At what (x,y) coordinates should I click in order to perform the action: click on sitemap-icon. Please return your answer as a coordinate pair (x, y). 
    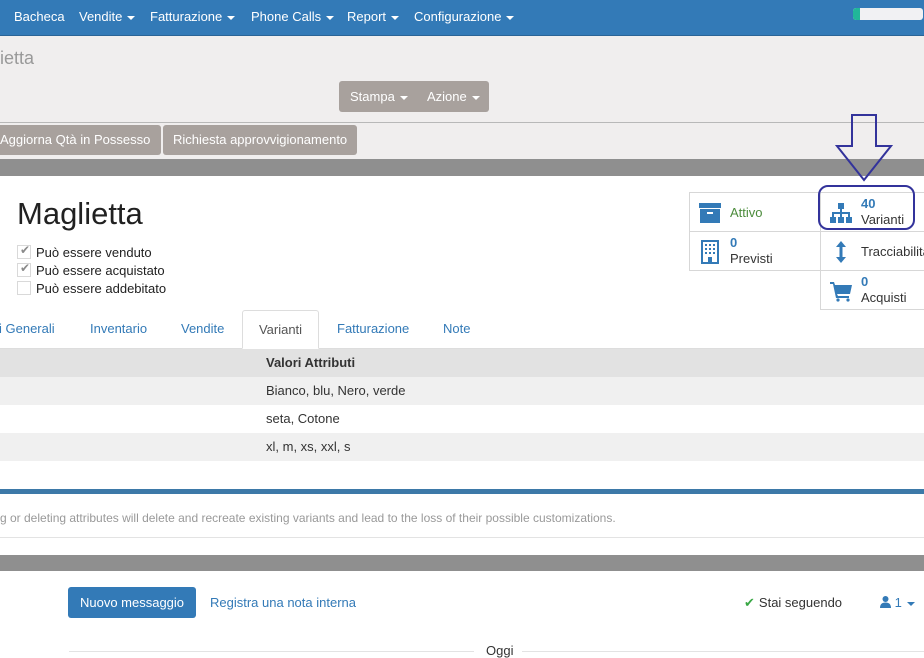
    Looking at the image, I should click on (841, 213).